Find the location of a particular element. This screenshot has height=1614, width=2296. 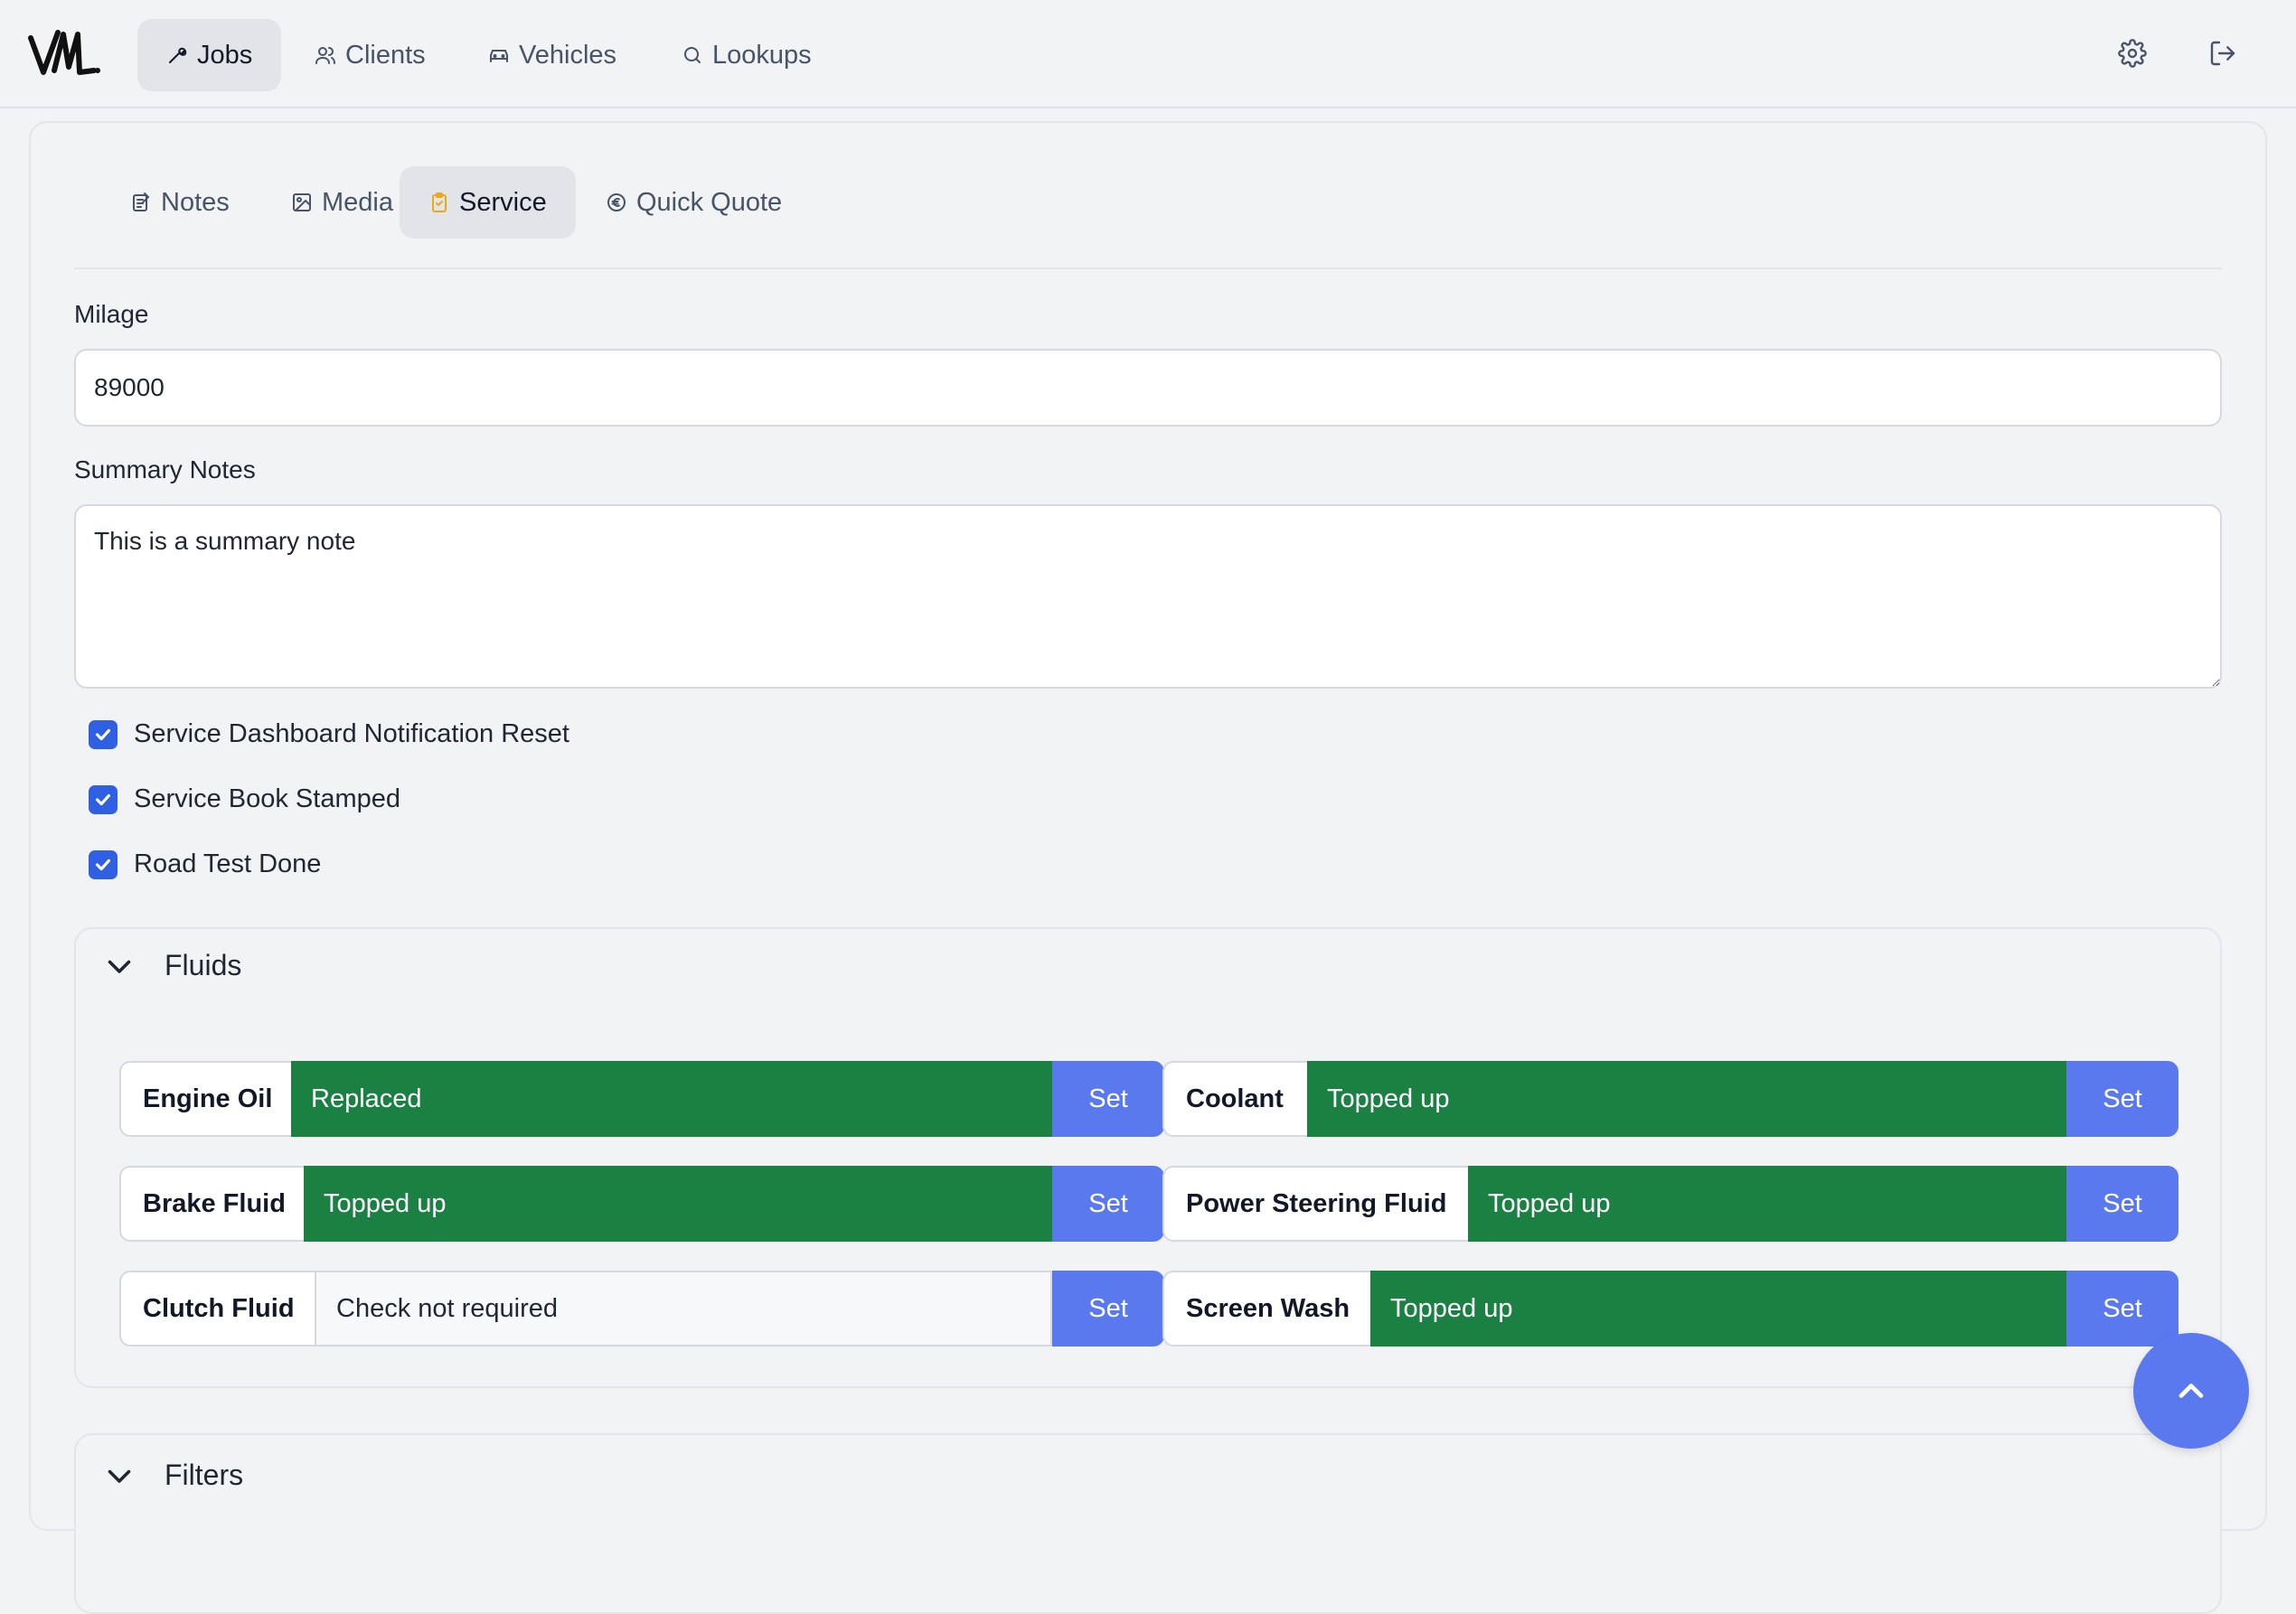

fluid-row-clutch-fluid: Clutch Fluid Check not required Set is located at coordinates (641, 1309).